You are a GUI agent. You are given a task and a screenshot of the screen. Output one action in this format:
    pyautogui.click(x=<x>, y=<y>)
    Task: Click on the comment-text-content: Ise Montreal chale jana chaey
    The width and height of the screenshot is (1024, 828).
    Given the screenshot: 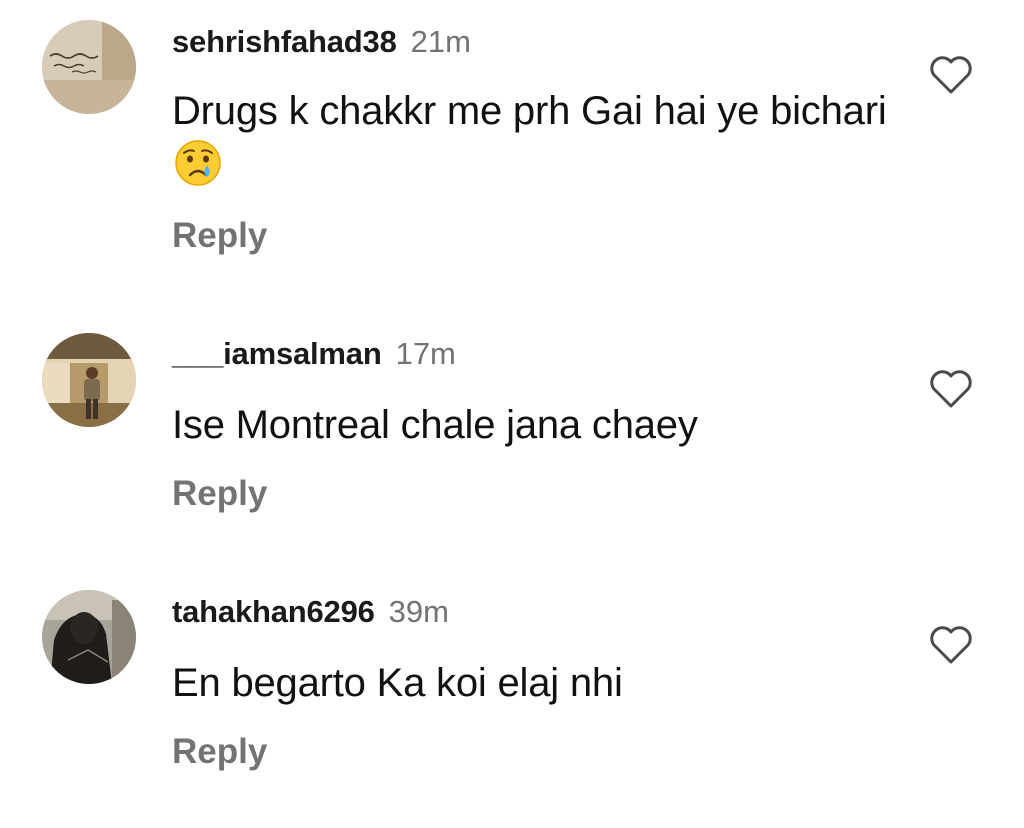 What is the action you would take?
    pyautogui.click(x=435, y=425)
    